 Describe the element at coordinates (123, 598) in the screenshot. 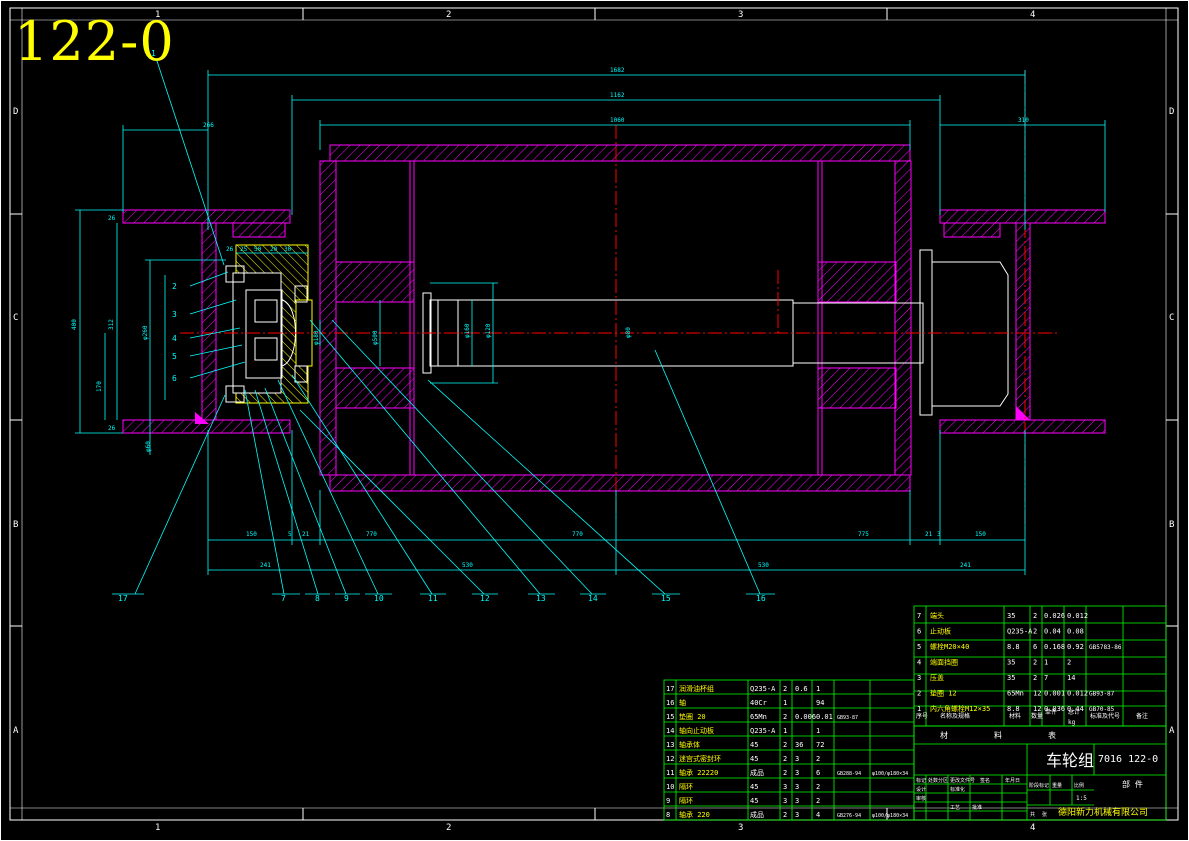

I see `callout-17: 17` at that location.